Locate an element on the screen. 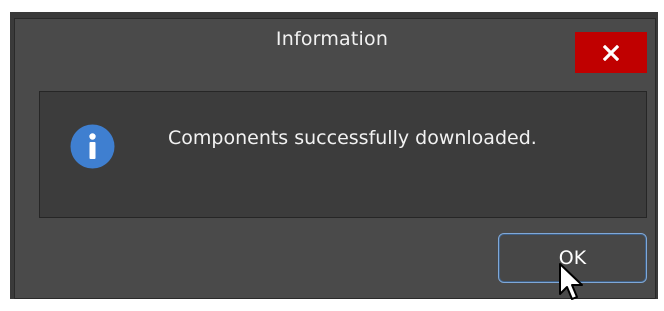 The height and width of the screenshot is (311, 664). close-icon is located at coordinates (611, 52).